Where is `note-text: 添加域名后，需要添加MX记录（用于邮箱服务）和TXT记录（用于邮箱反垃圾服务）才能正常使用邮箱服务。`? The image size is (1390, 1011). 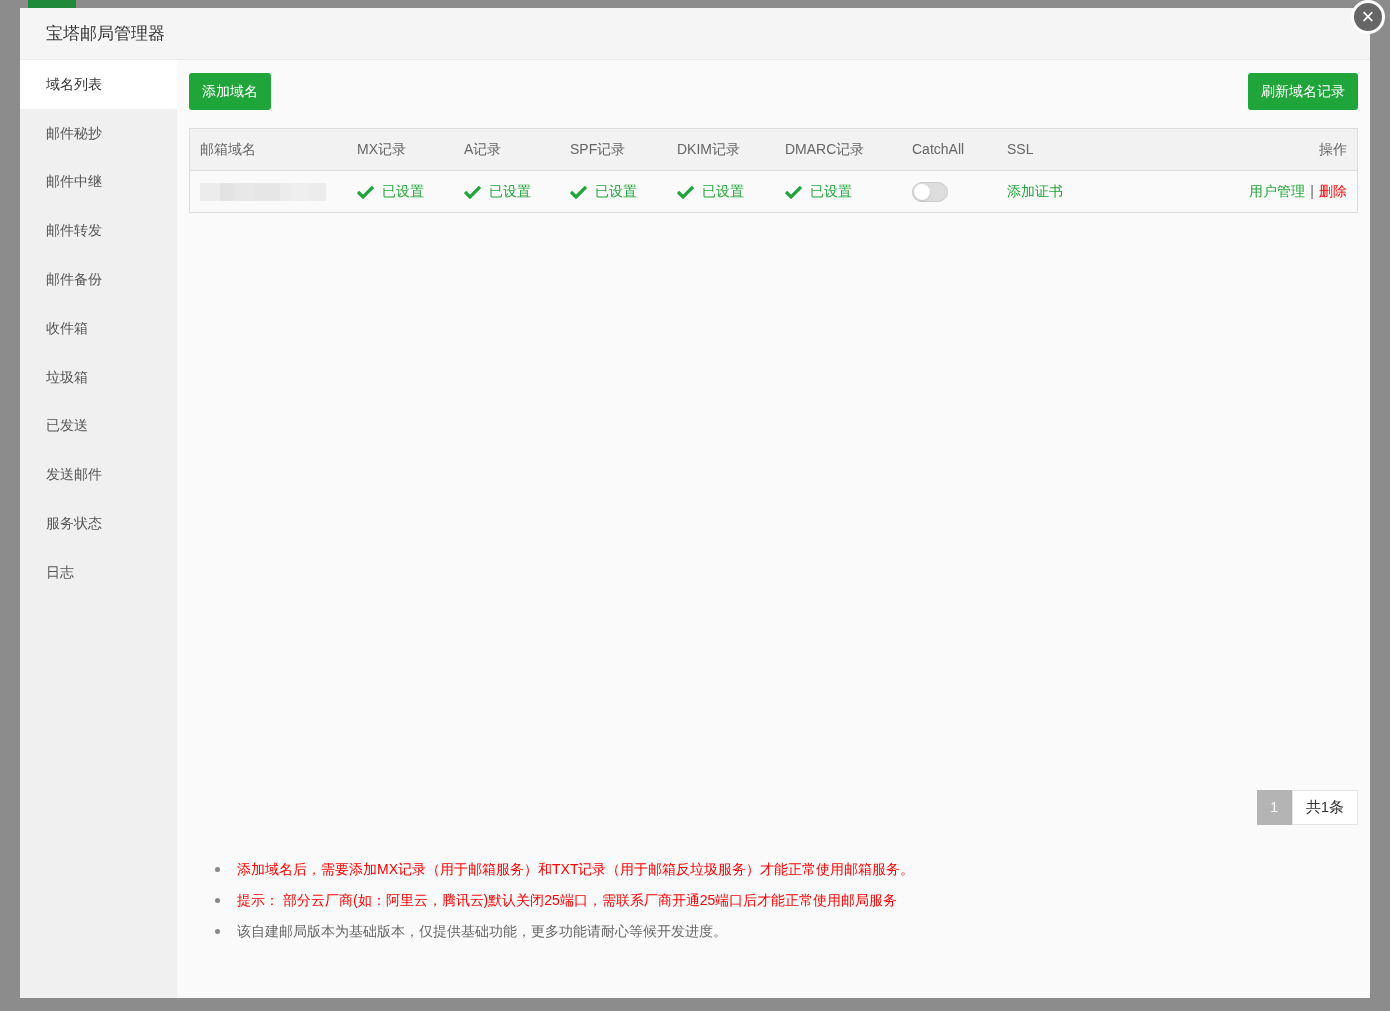 note-text: 添加域名后，需要添加MX记录（用于邮箱服务）和TXT记录（用于邮箱反垃圾服务）才能正常使用邮箱服务。 is located at coordinates (576, 869).